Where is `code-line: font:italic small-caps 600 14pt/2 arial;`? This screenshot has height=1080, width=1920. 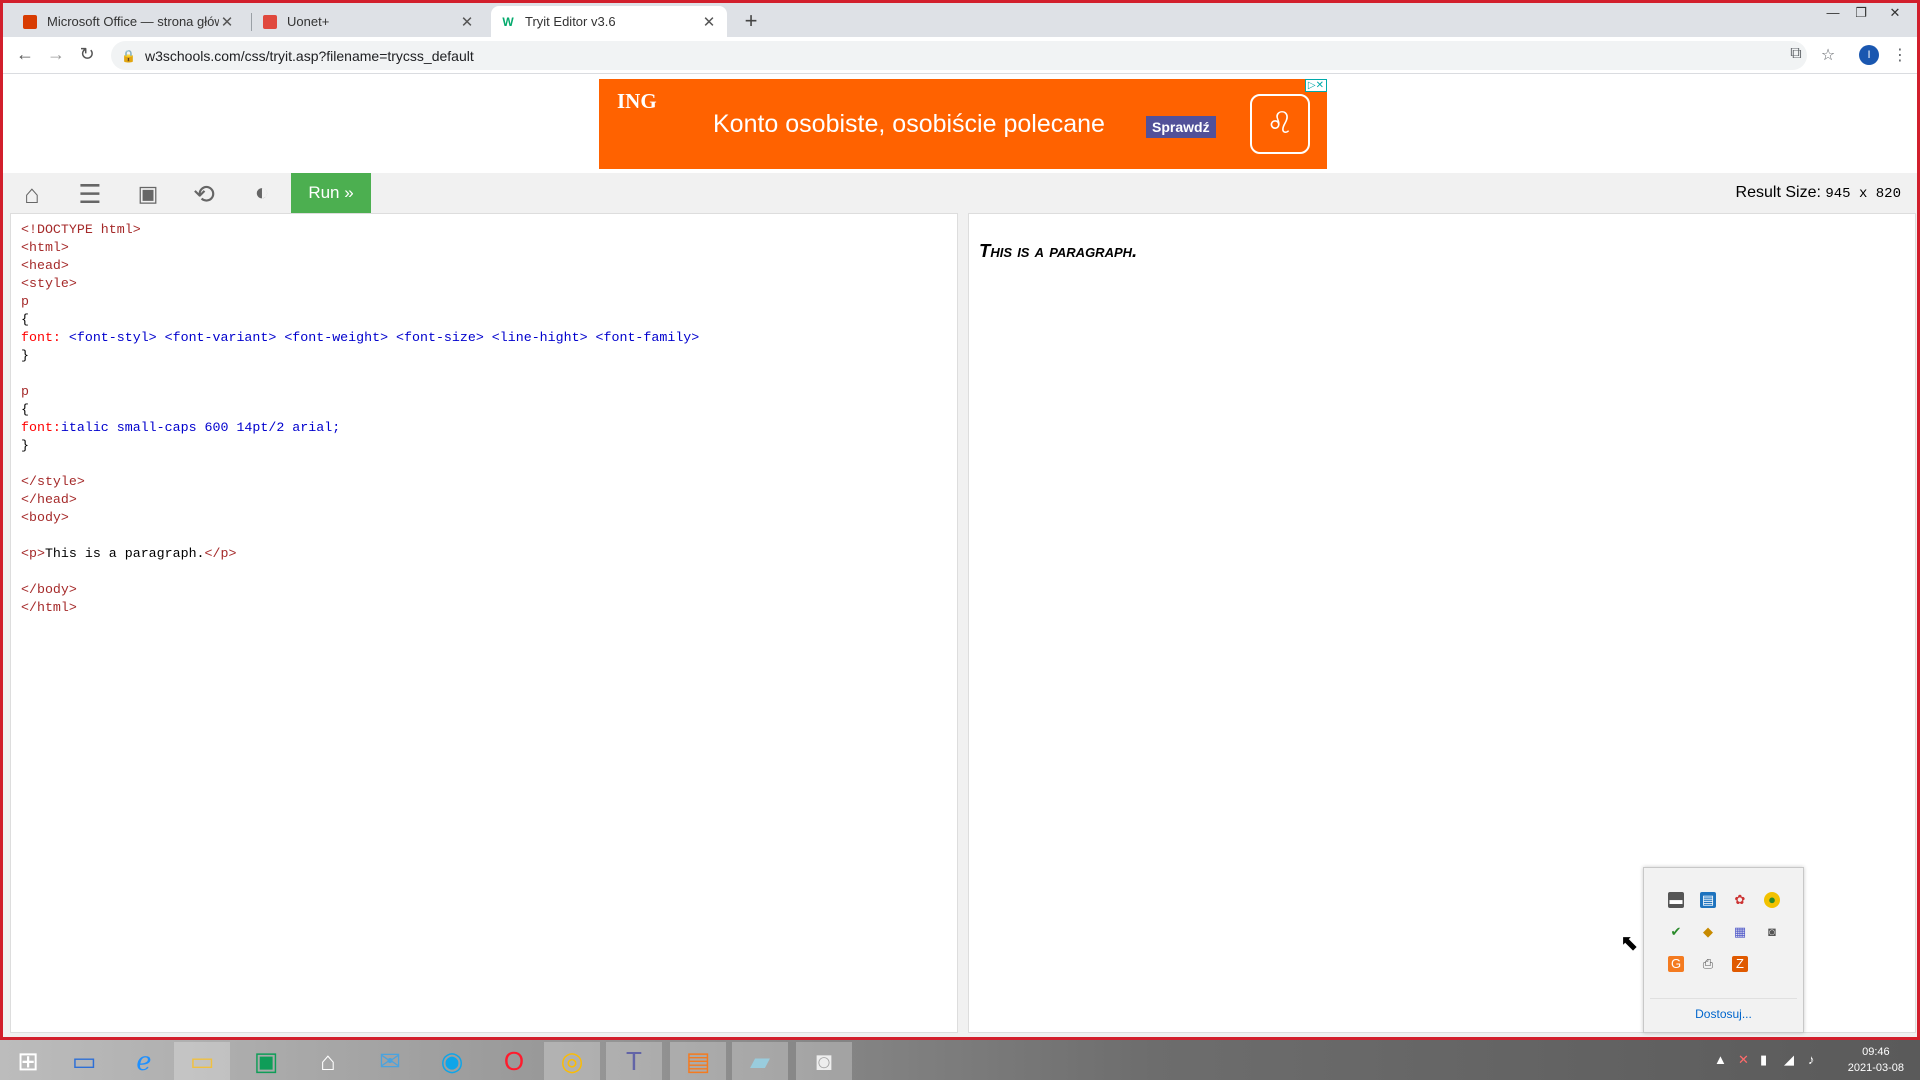
code-line: font:italic small-caps 600 14pt/2 arial; is located at coordinates (181, 427).